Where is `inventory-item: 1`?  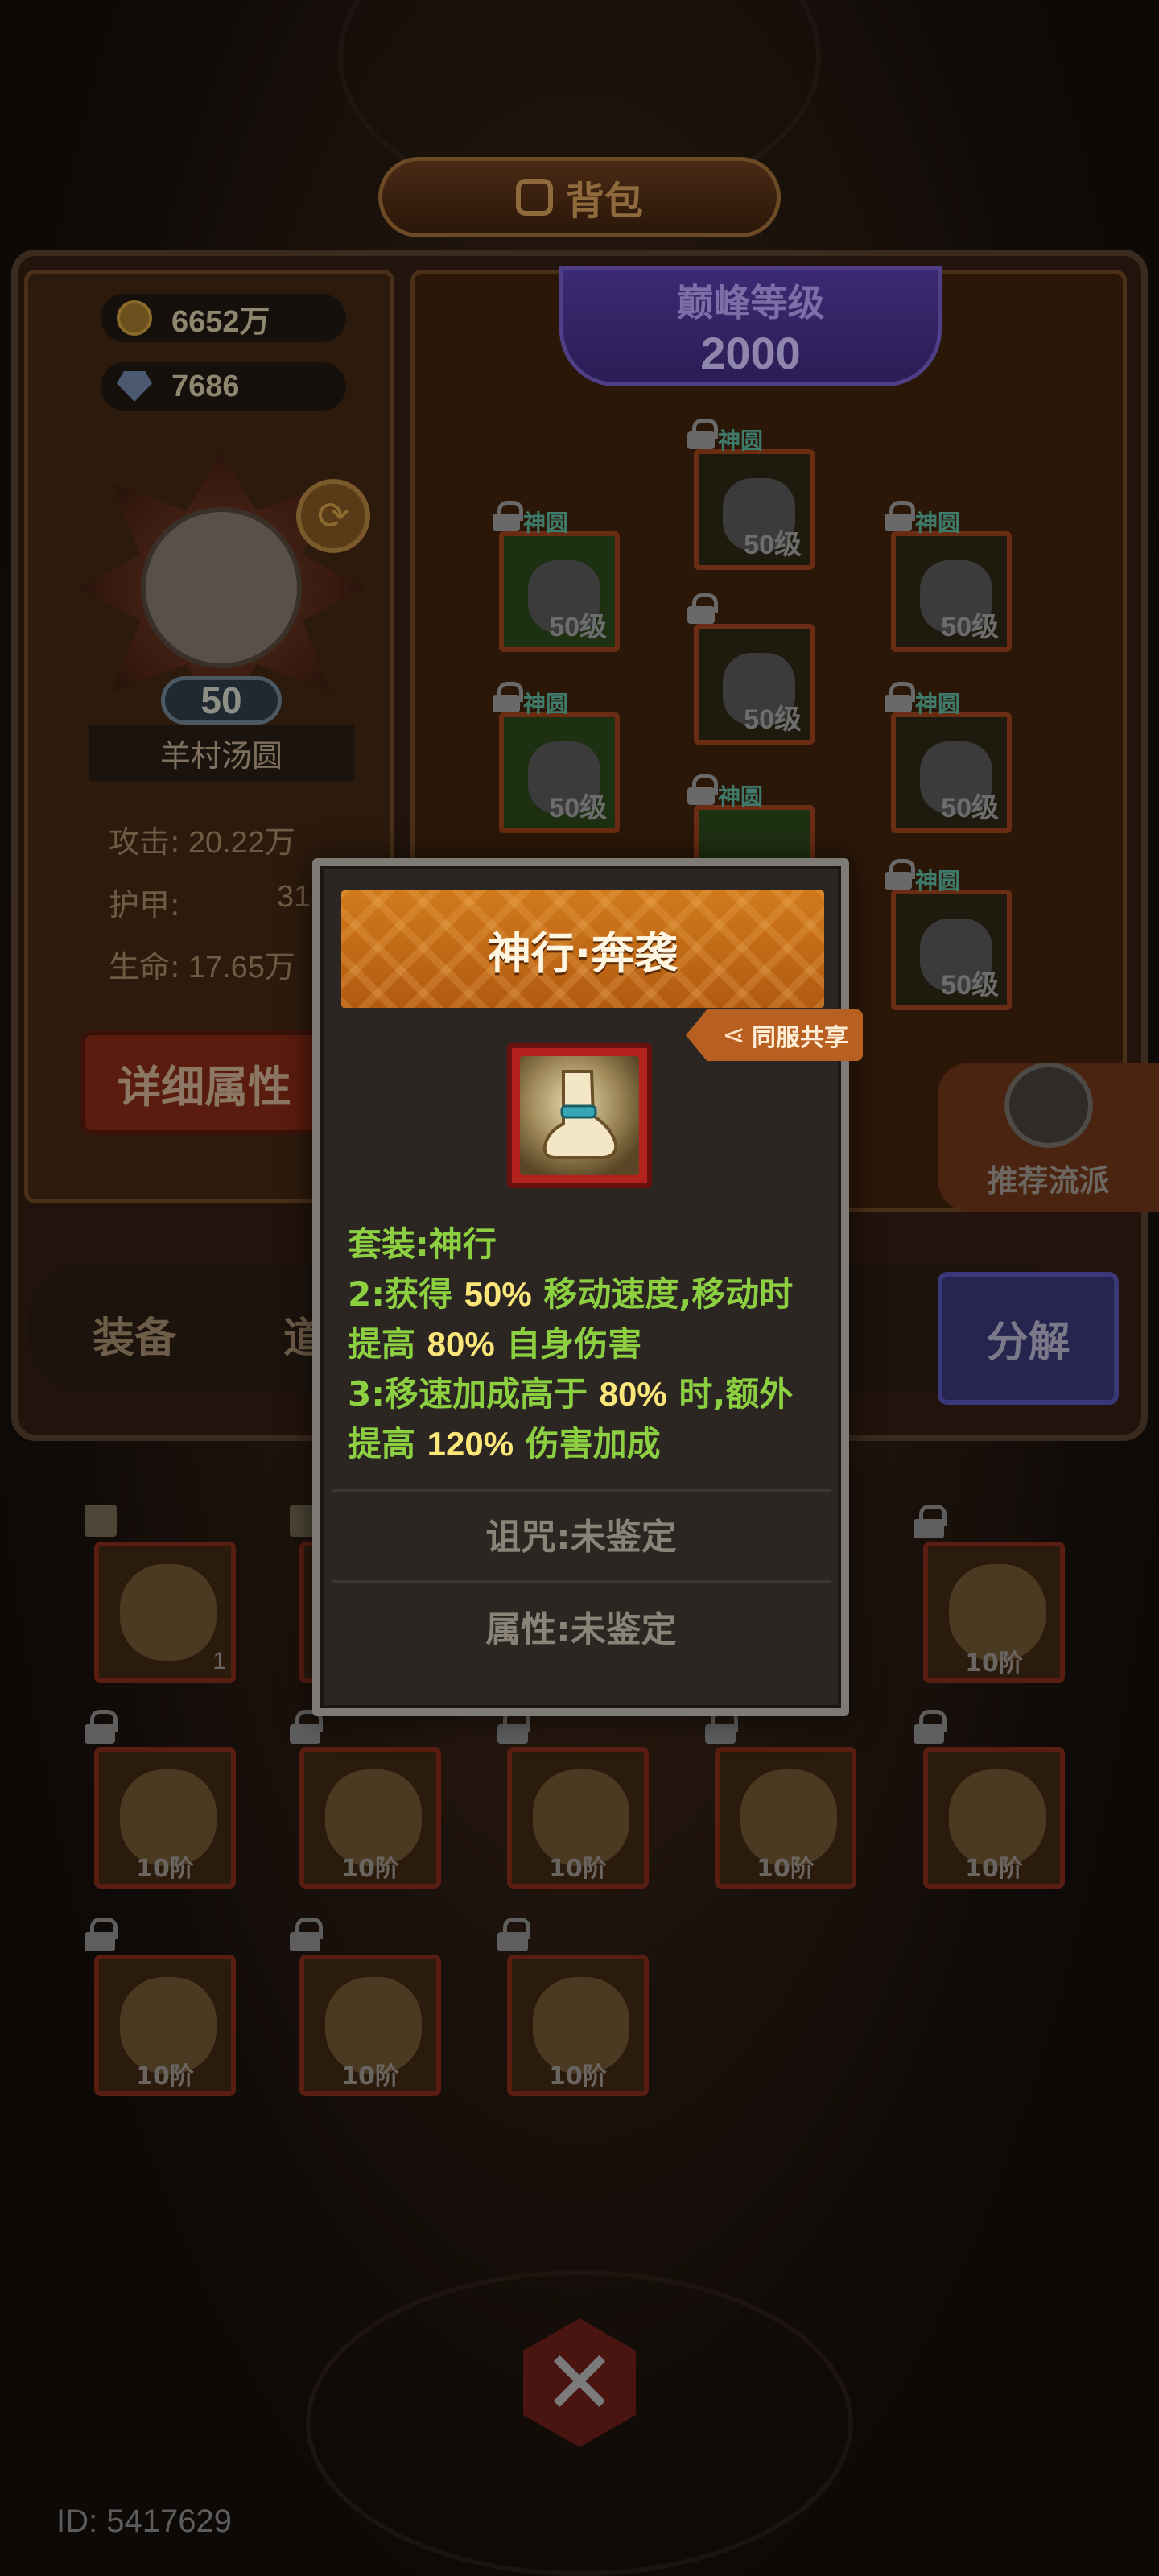 inventory-item: 1 is located at coordinates (160, 1594).